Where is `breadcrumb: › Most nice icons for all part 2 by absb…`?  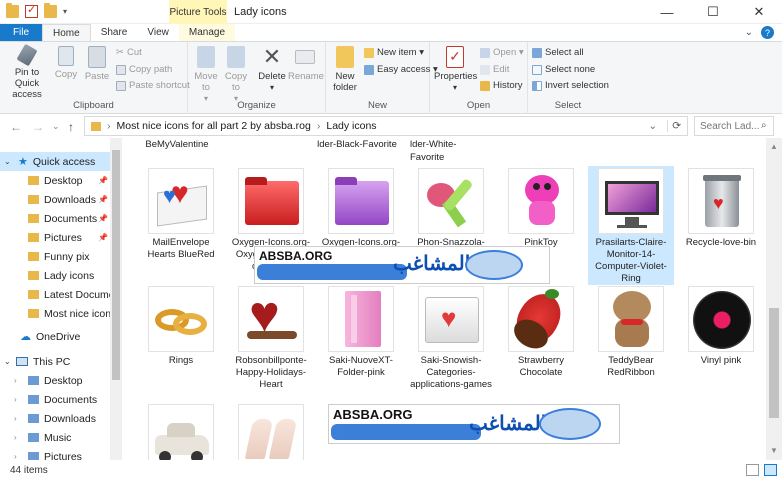
breadcrumb: › Most nice icons for all part 2 by absb… is located at coordinates (386, 126).